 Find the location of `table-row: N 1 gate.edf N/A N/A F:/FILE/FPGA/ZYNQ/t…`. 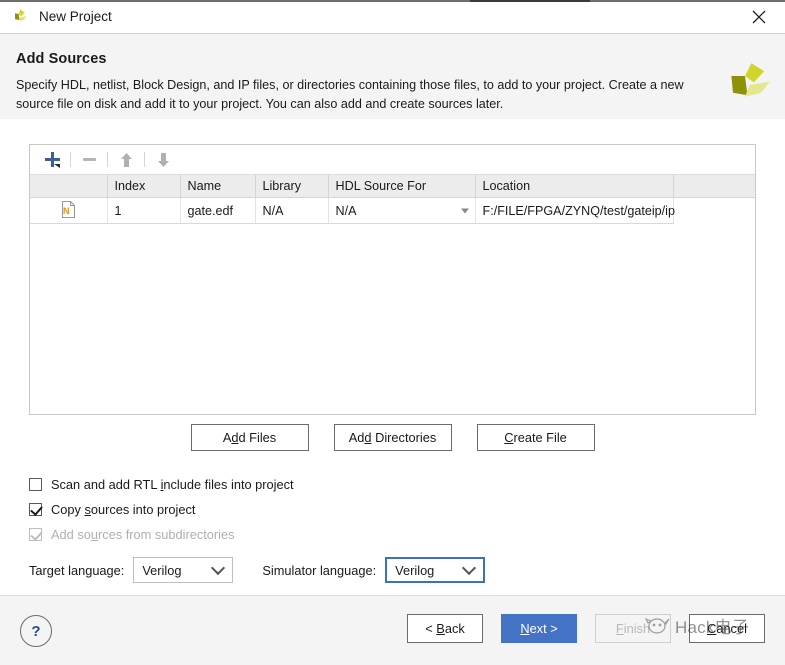

table-row: N 1 gate.edf N/A N/A F:/FILE/FPGA/ZYNQ/t… is located at coordinates (392, 210).